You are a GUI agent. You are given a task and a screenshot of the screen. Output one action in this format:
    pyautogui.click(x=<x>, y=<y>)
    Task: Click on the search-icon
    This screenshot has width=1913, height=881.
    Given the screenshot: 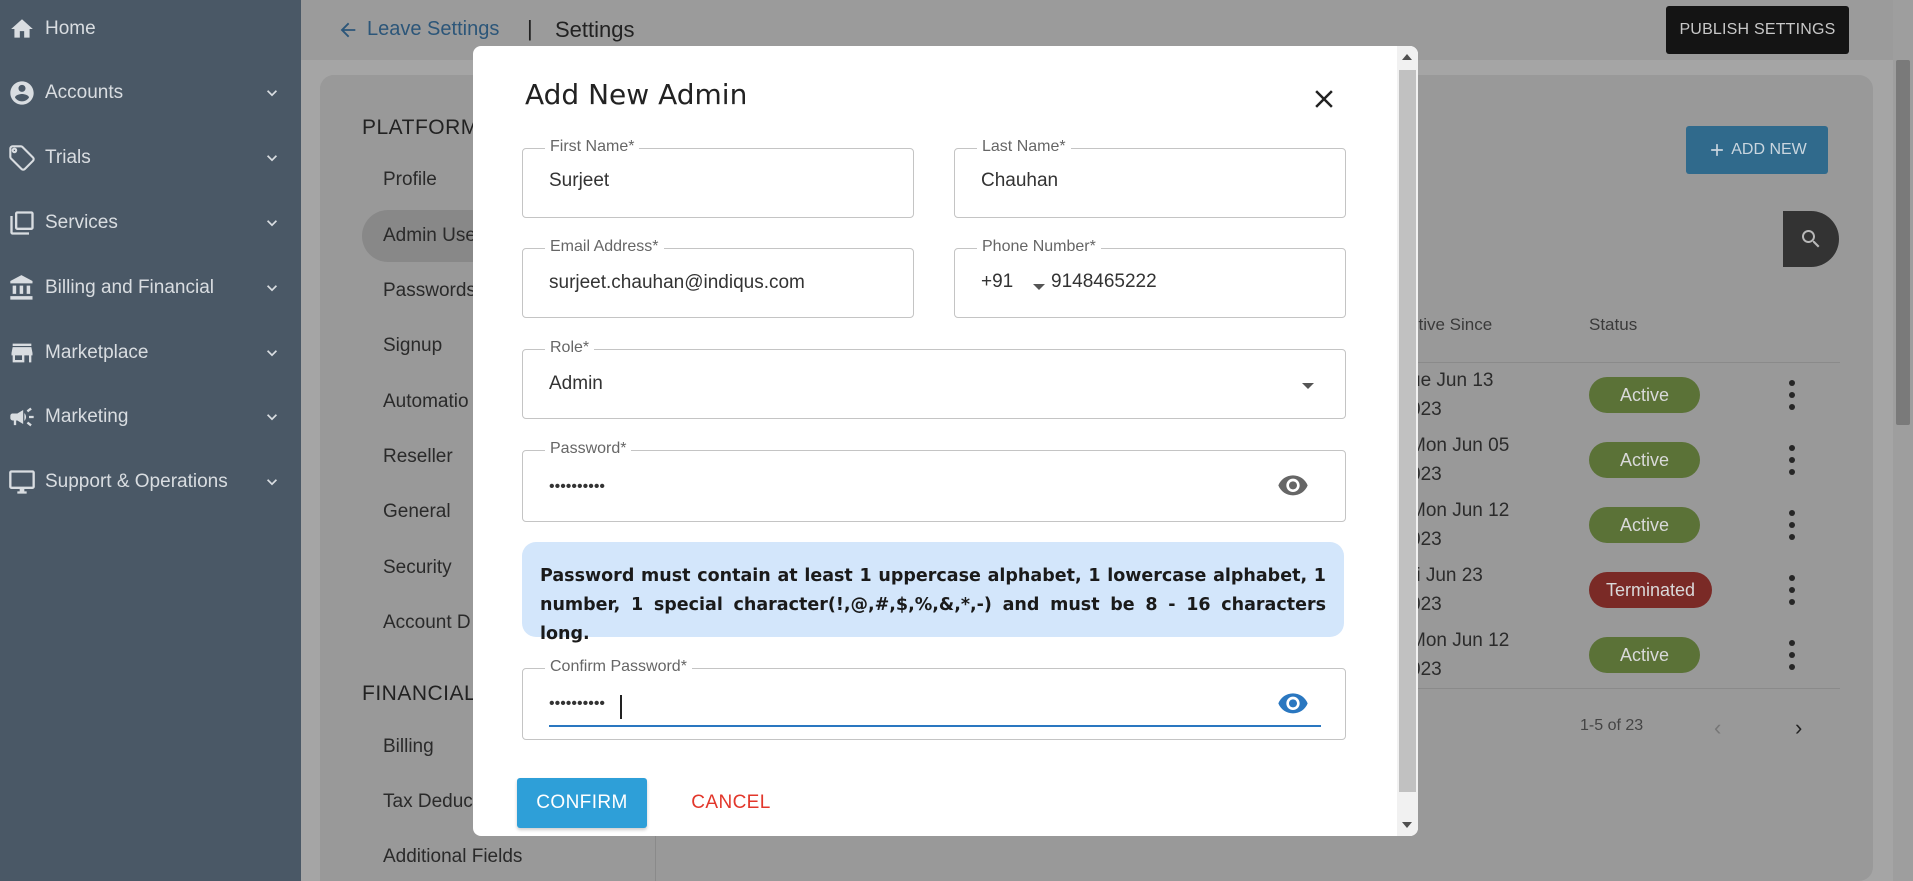 What is the action you would take?
    pyautogui.click(x=1811, y=239)
    